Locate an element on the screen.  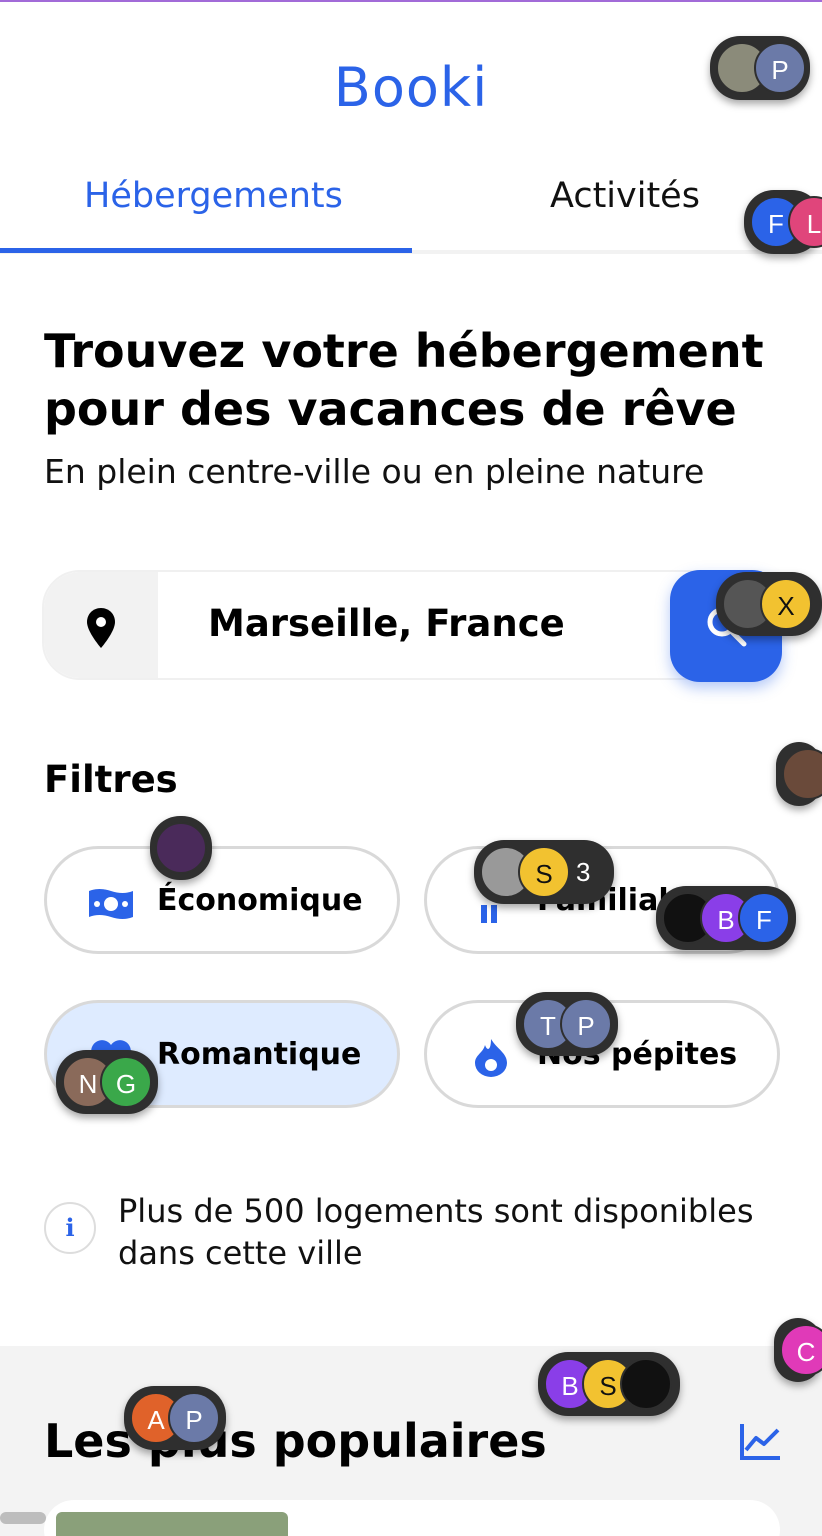
map-pin-icon is located at coordinates (101, 628).